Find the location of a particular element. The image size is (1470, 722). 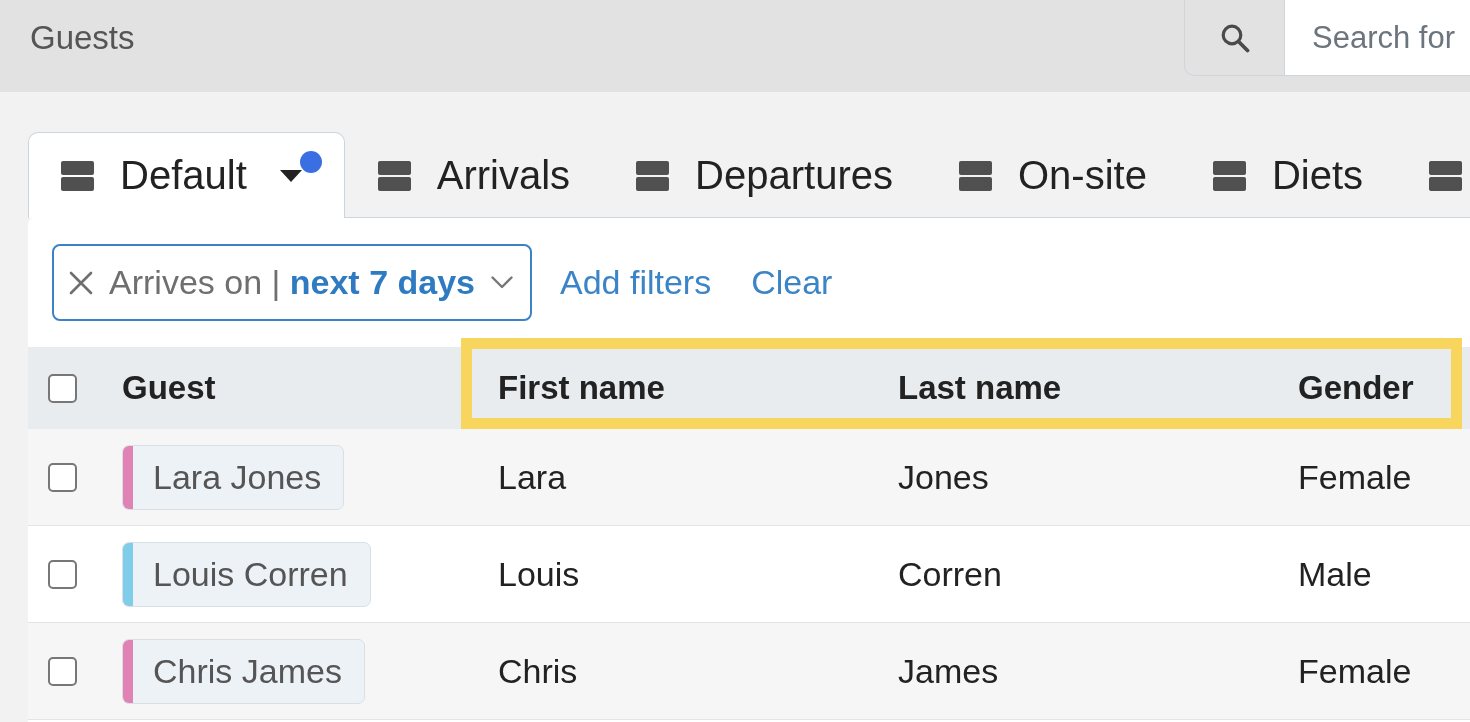

table-cell: Chris is located at coordinates (538, 671).